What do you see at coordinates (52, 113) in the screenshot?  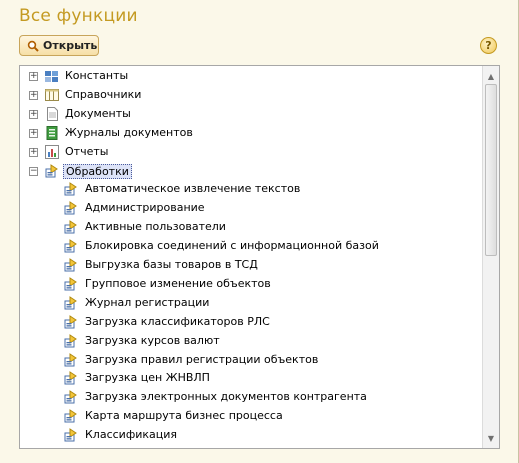 I see `documents-icon` at bounding box center [52, 113].